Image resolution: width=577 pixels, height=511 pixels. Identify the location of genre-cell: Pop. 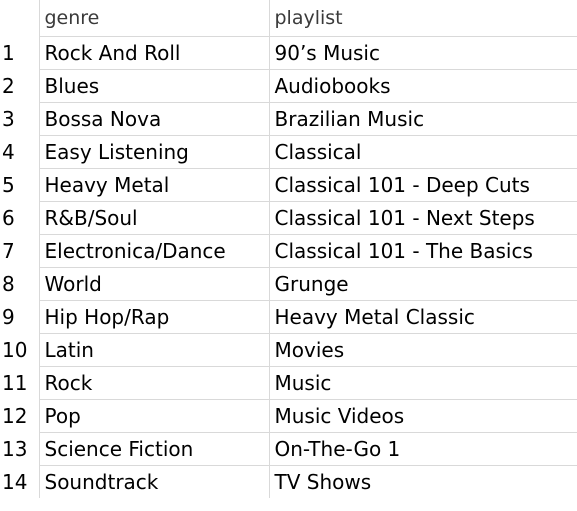
(153, 415).